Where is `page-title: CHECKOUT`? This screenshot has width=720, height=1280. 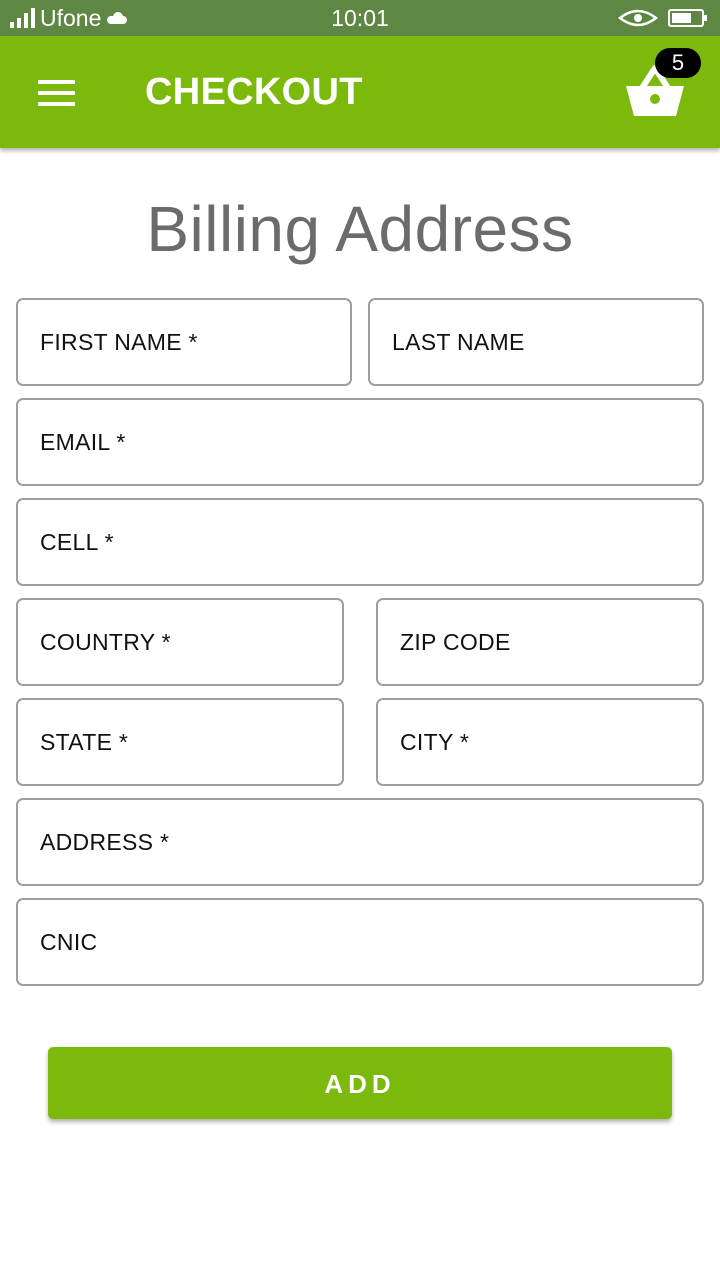
page-title: CHECKOUT is located at coordinates (254, 92).